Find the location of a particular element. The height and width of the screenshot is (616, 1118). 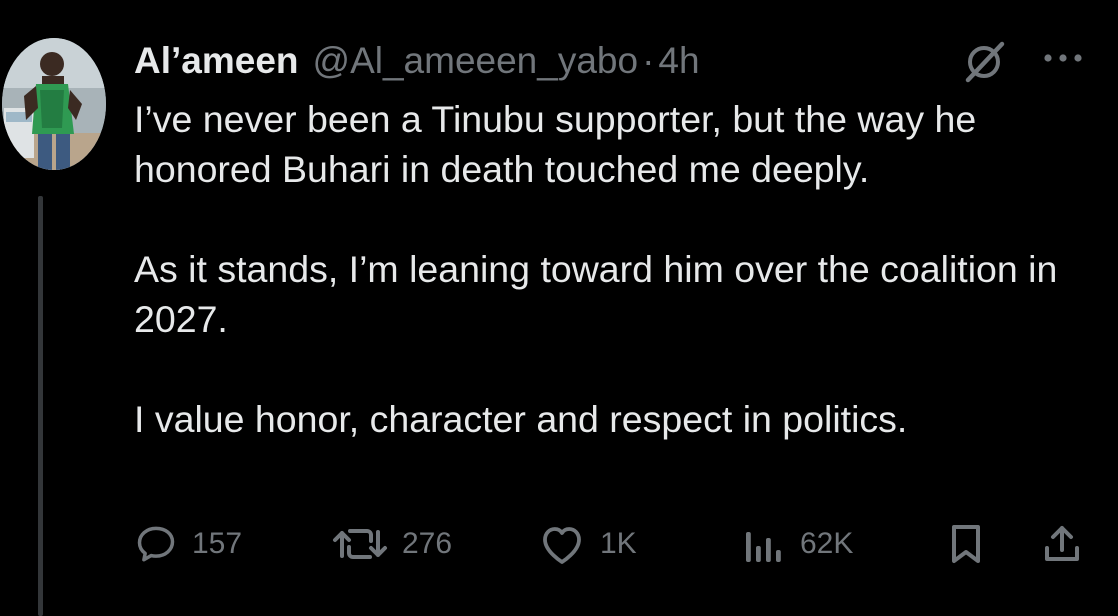

share-icon is located at coordinates (1062, 543).